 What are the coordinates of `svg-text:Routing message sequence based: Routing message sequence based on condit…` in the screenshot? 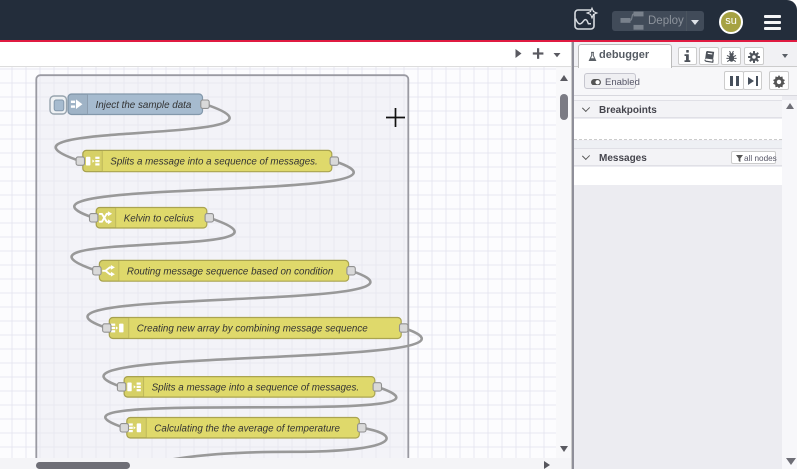 It's located at (230, 271).